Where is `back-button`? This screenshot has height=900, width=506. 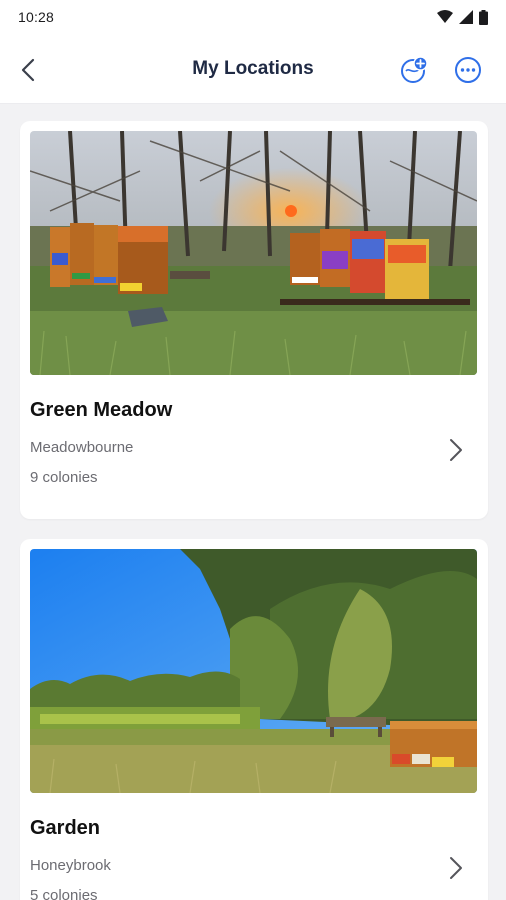 back-button is located at coordinates (28, 70).